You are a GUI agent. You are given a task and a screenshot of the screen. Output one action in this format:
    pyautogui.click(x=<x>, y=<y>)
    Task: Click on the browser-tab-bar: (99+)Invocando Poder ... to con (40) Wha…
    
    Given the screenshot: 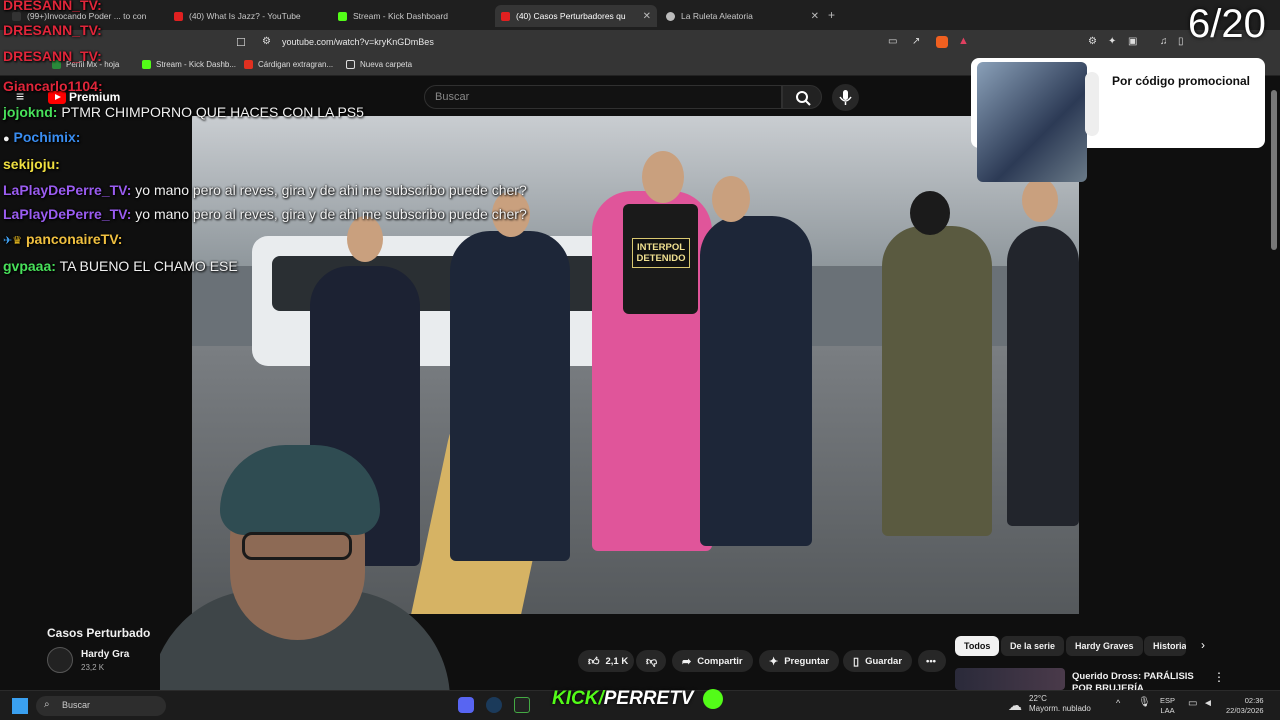 What is the action you would take?
    pyautogui.click(x=640, y=15)
    